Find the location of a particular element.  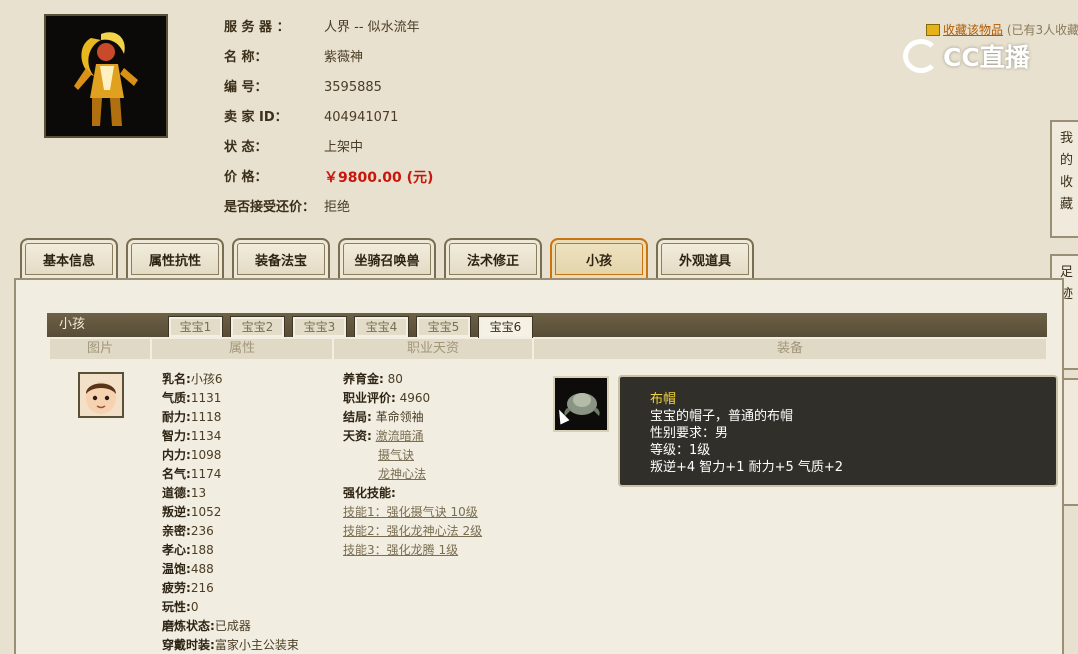

talent-link: 摄气诀 is located at coordinates (396, 455).